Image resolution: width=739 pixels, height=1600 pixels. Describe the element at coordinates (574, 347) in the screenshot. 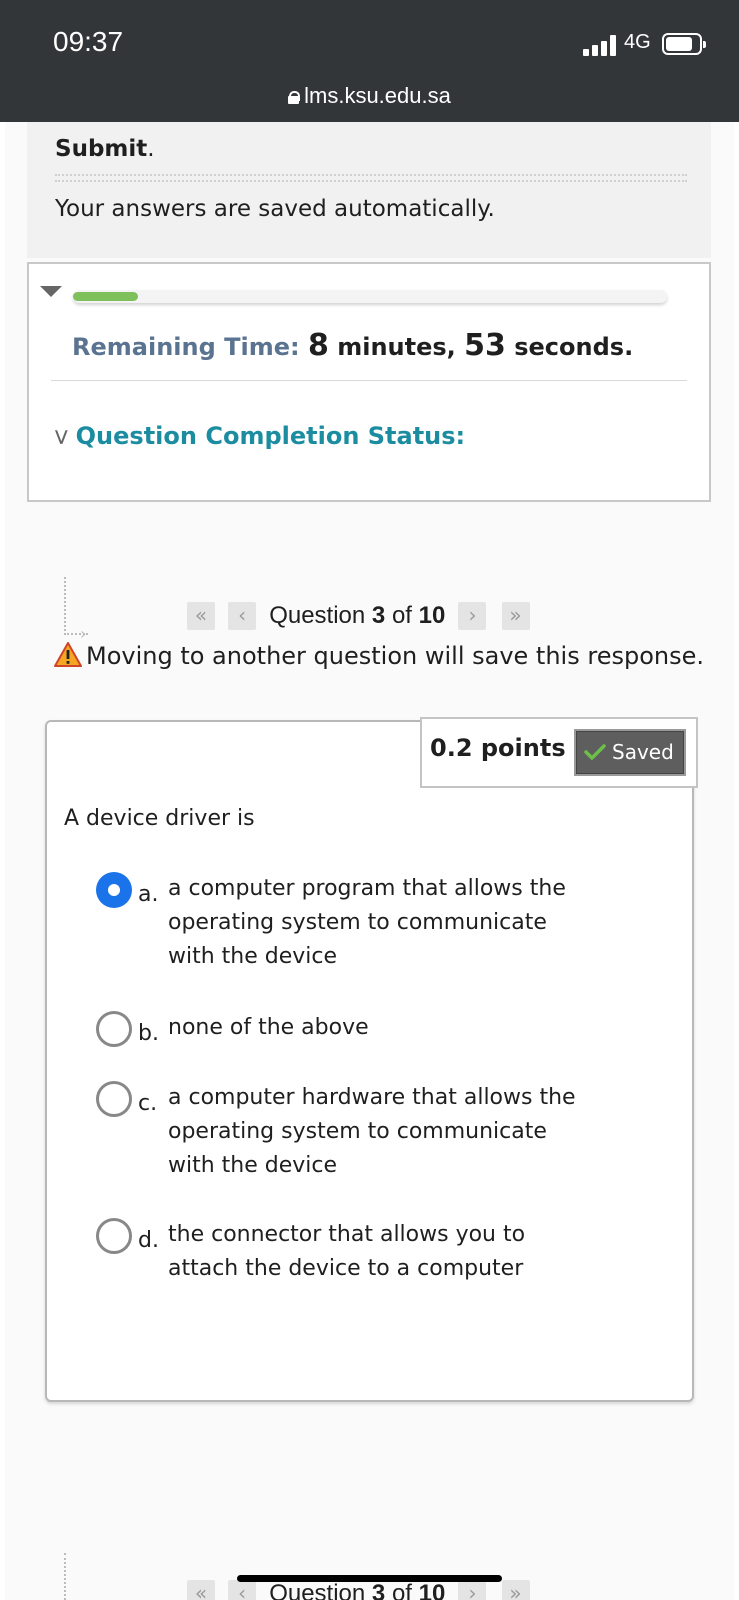

I see `seconds-label: seconds.` at that location.